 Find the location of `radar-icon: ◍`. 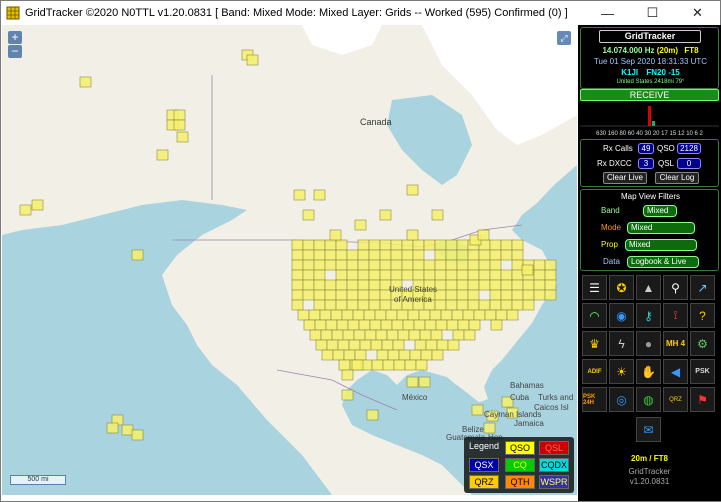

radar-icon: ◍ is located at coordinates (648, 399).